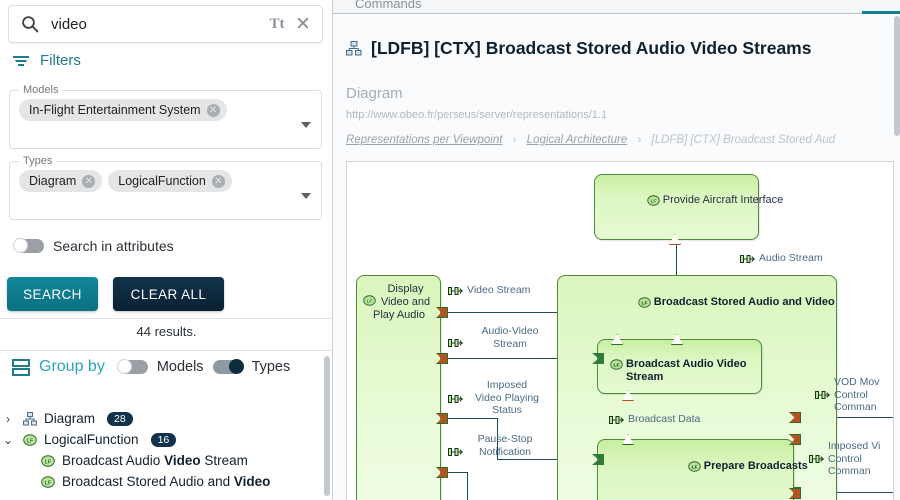 Image resolution: width=900 pixels, height=500 pixels. What do you see at coordinates (21, 367) in the screenshot?
I see `group-by-icon` at bounding box center [21, 367].